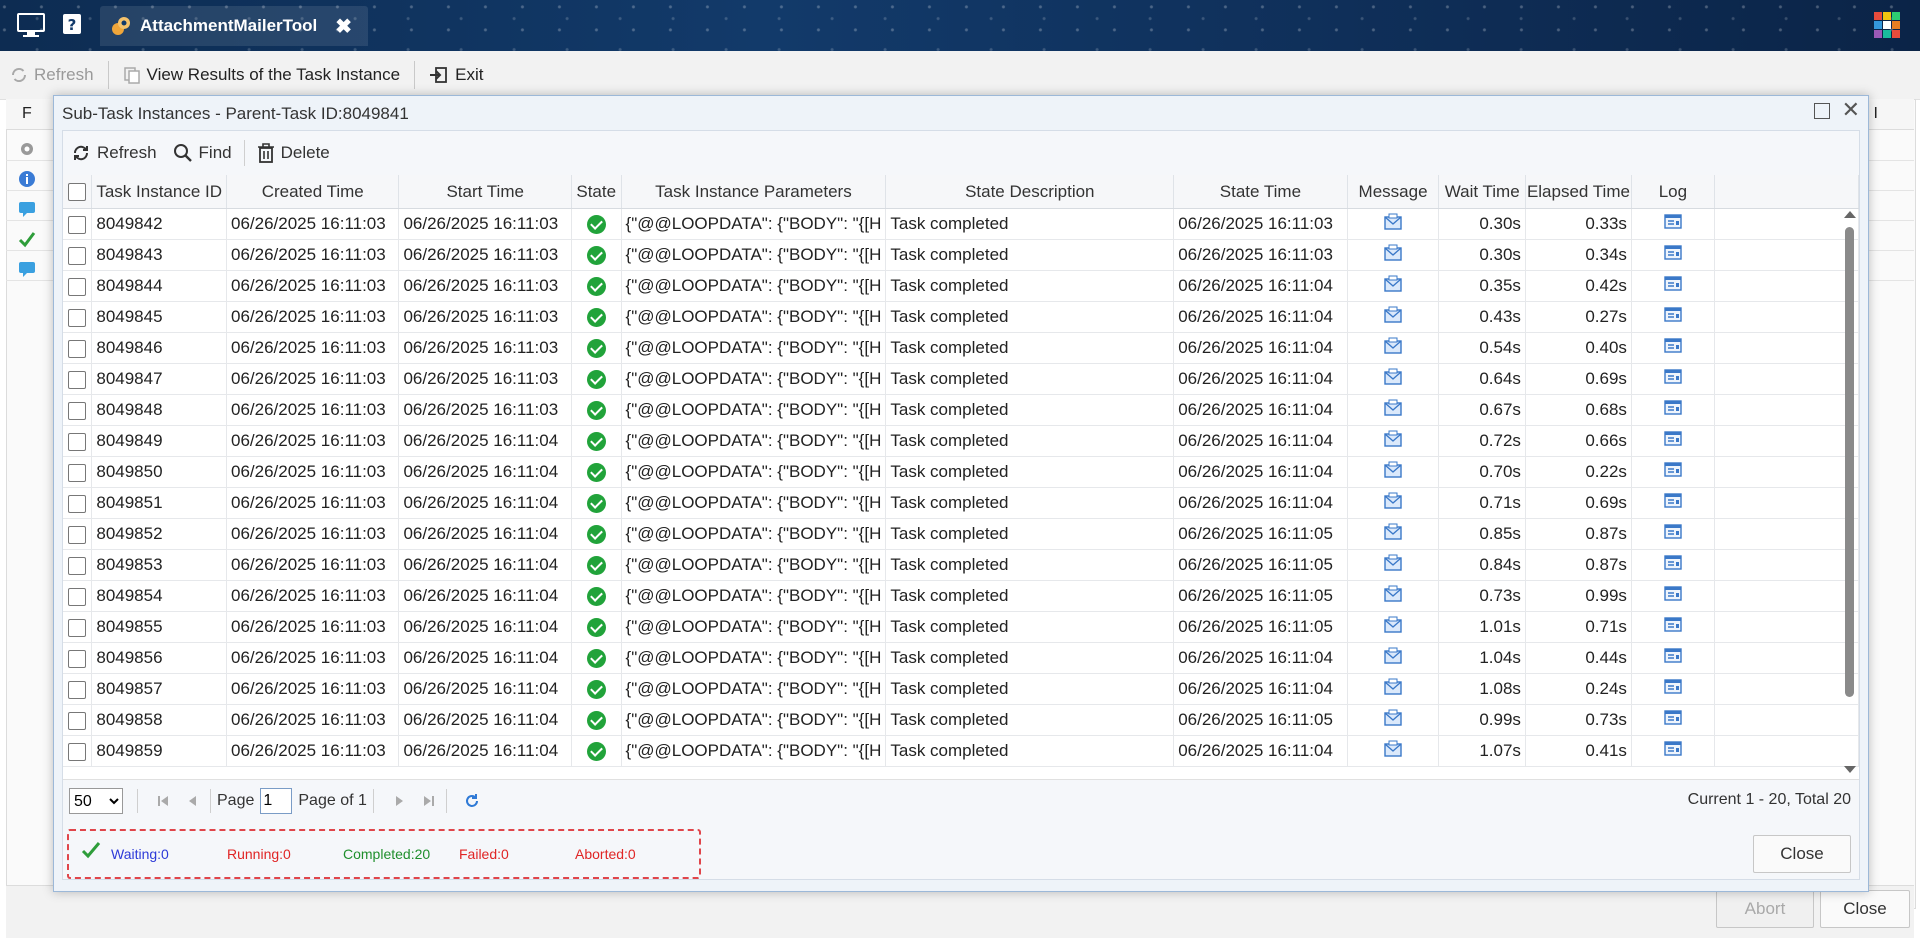 The width and height of the screenshot is (1920, 941). I want to click on tab-attachment-mailer-tool: AttachmentMailerTool ✖, so click(234, 26).